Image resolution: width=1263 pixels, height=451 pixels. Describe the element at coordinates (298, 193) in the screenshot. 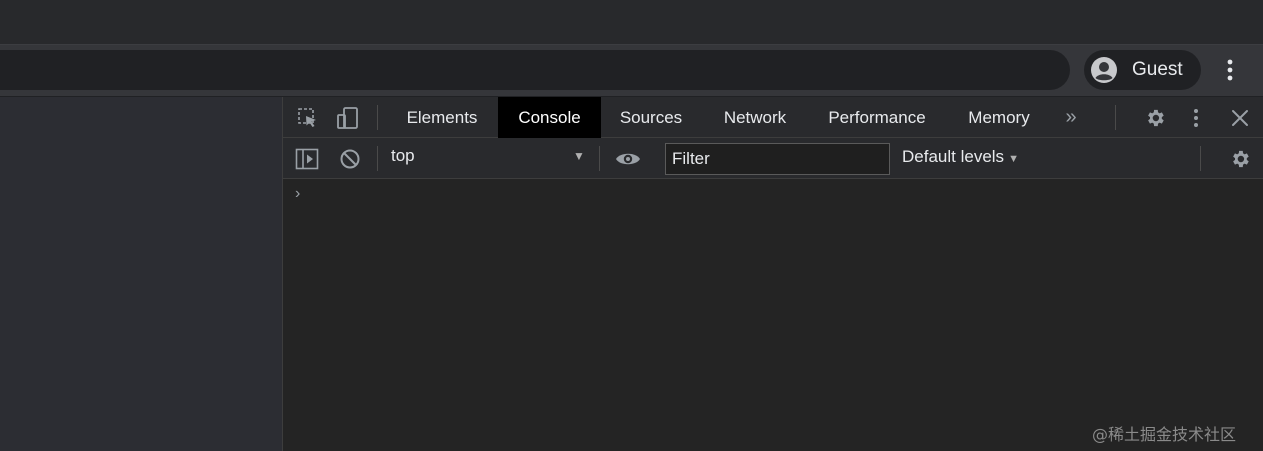

I see `console-prompt: ›` at that location.